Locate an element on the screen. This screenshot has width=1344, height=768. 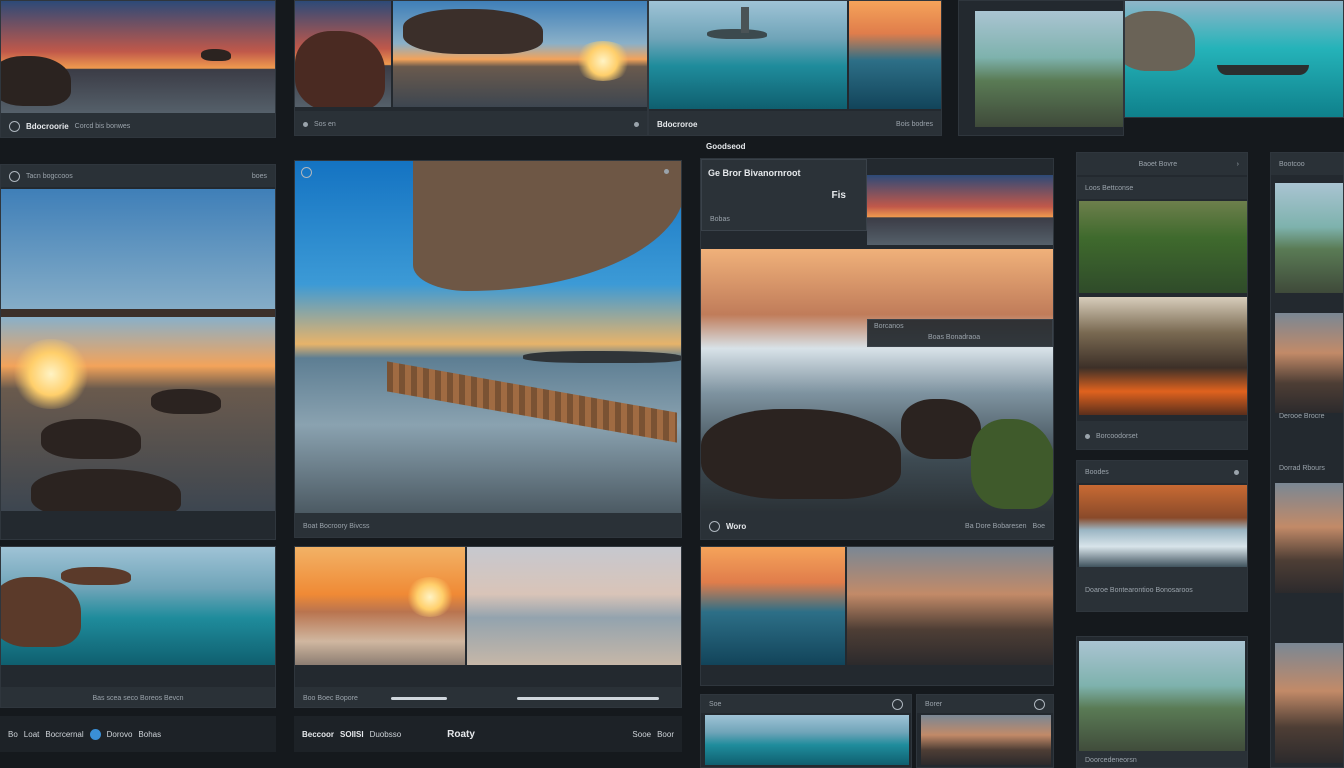
panel-center-main: Boat Bocroory Bivcss is located at coordinates (488, 349).